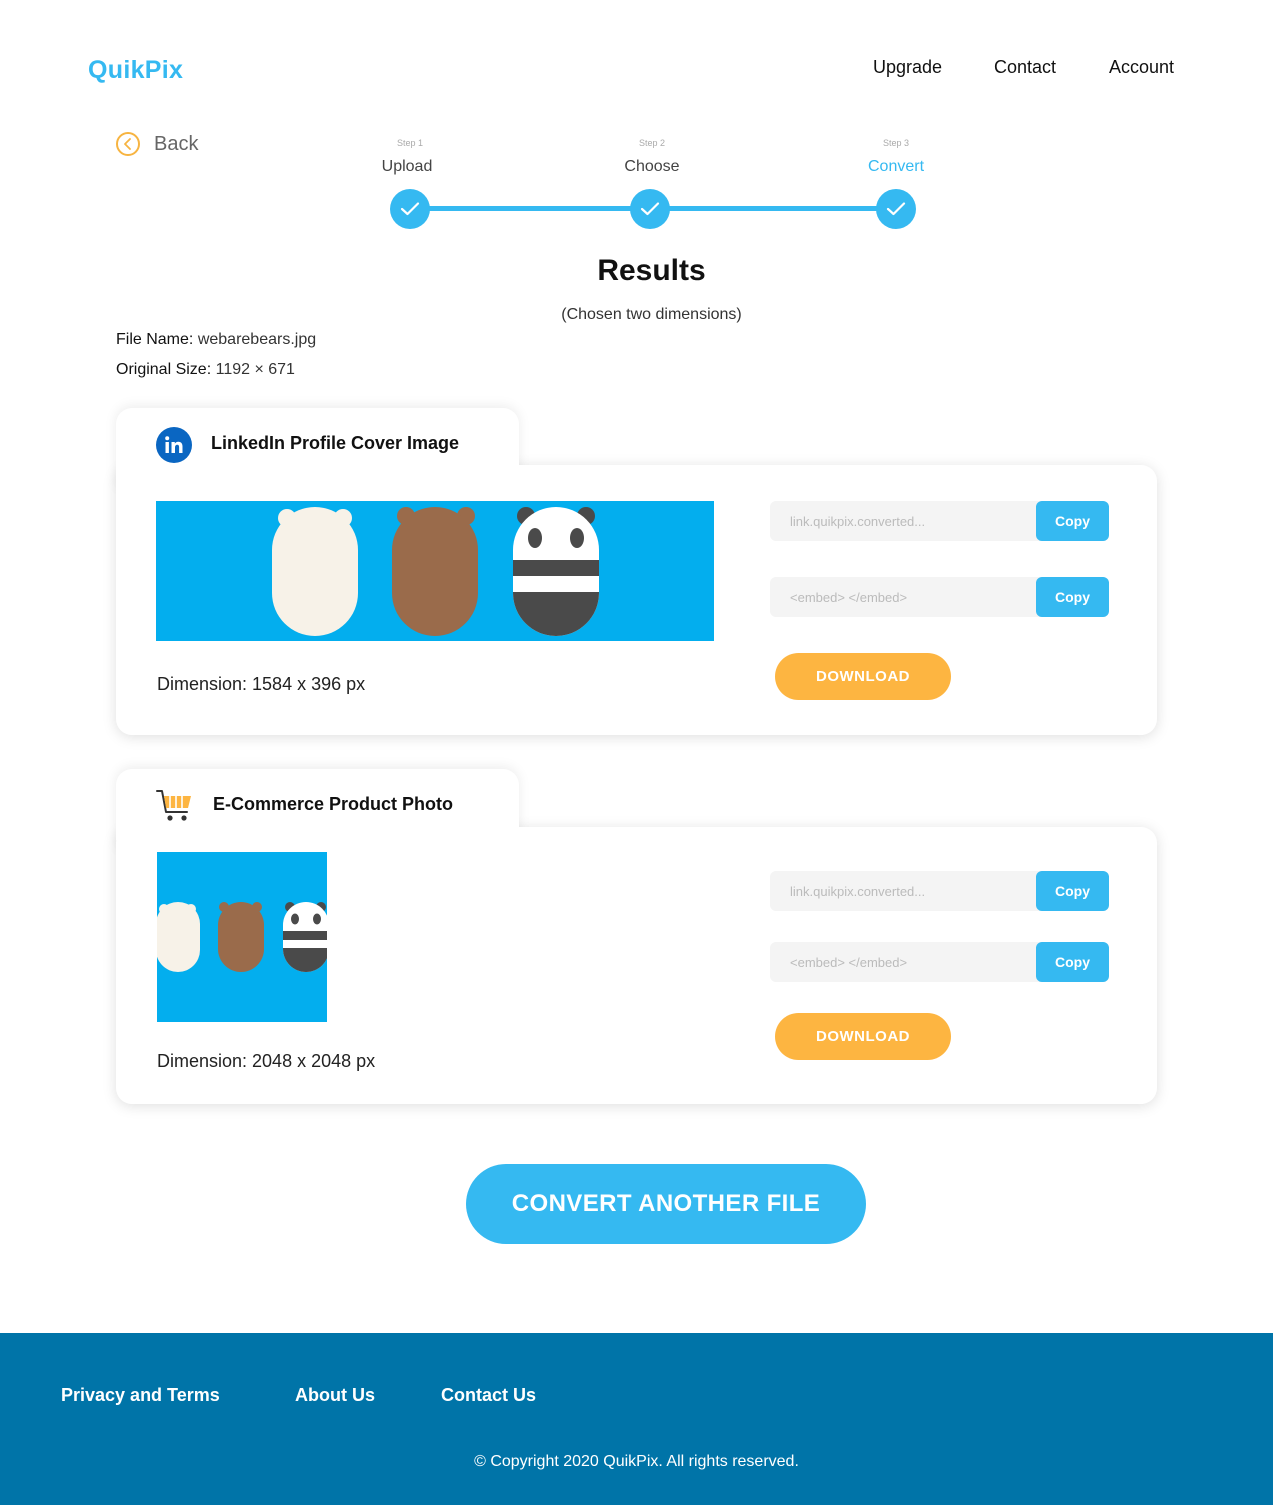  I want to click on step-3-label: Convert, so click(896, 166).